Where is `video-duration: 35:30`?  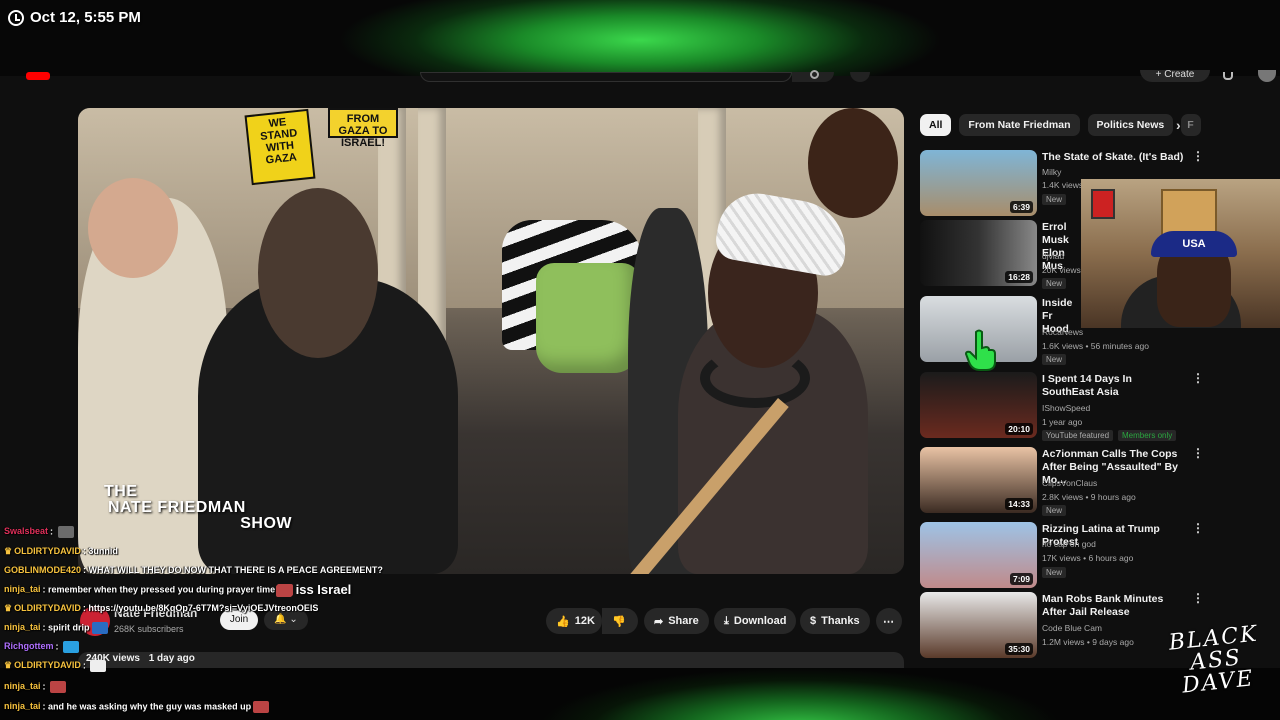 video-duration: 35:30 is located at coordinates (1019, 649).